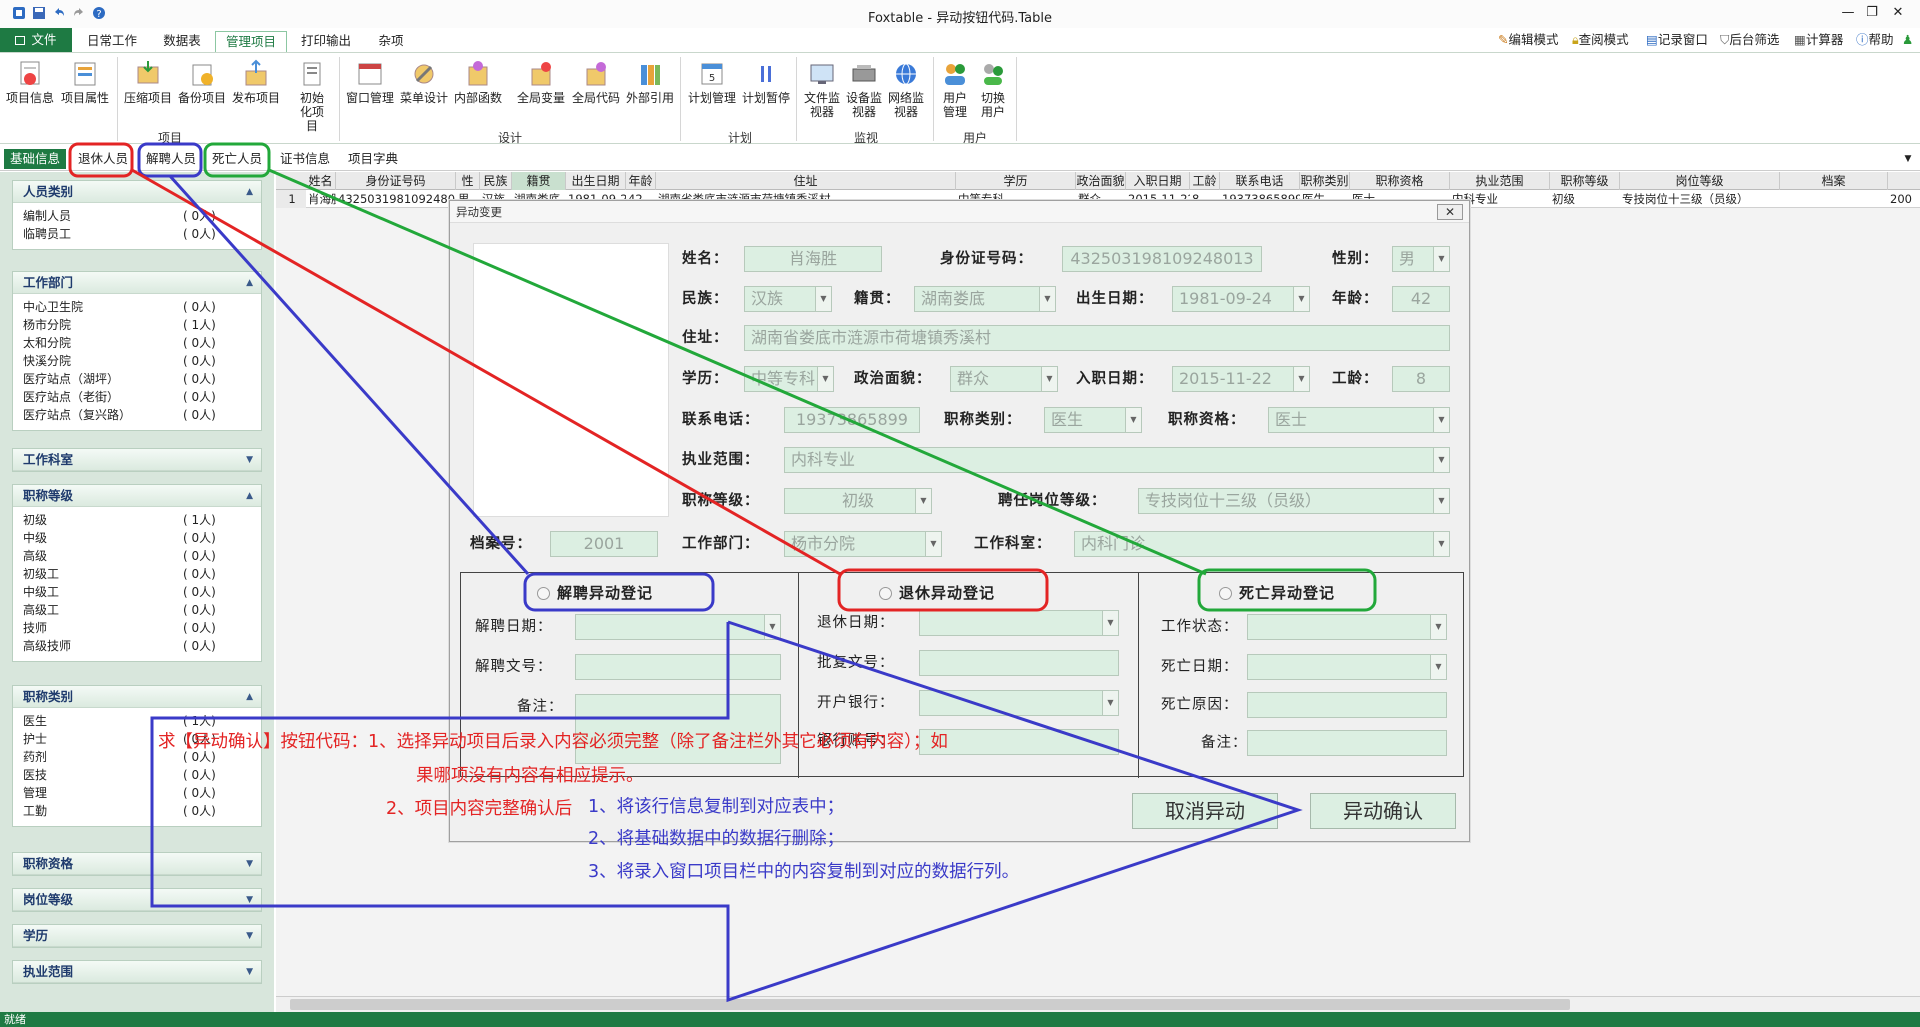 The image size is (1920, 1027). I want to click on years-field: 8, so click(1421, 379).